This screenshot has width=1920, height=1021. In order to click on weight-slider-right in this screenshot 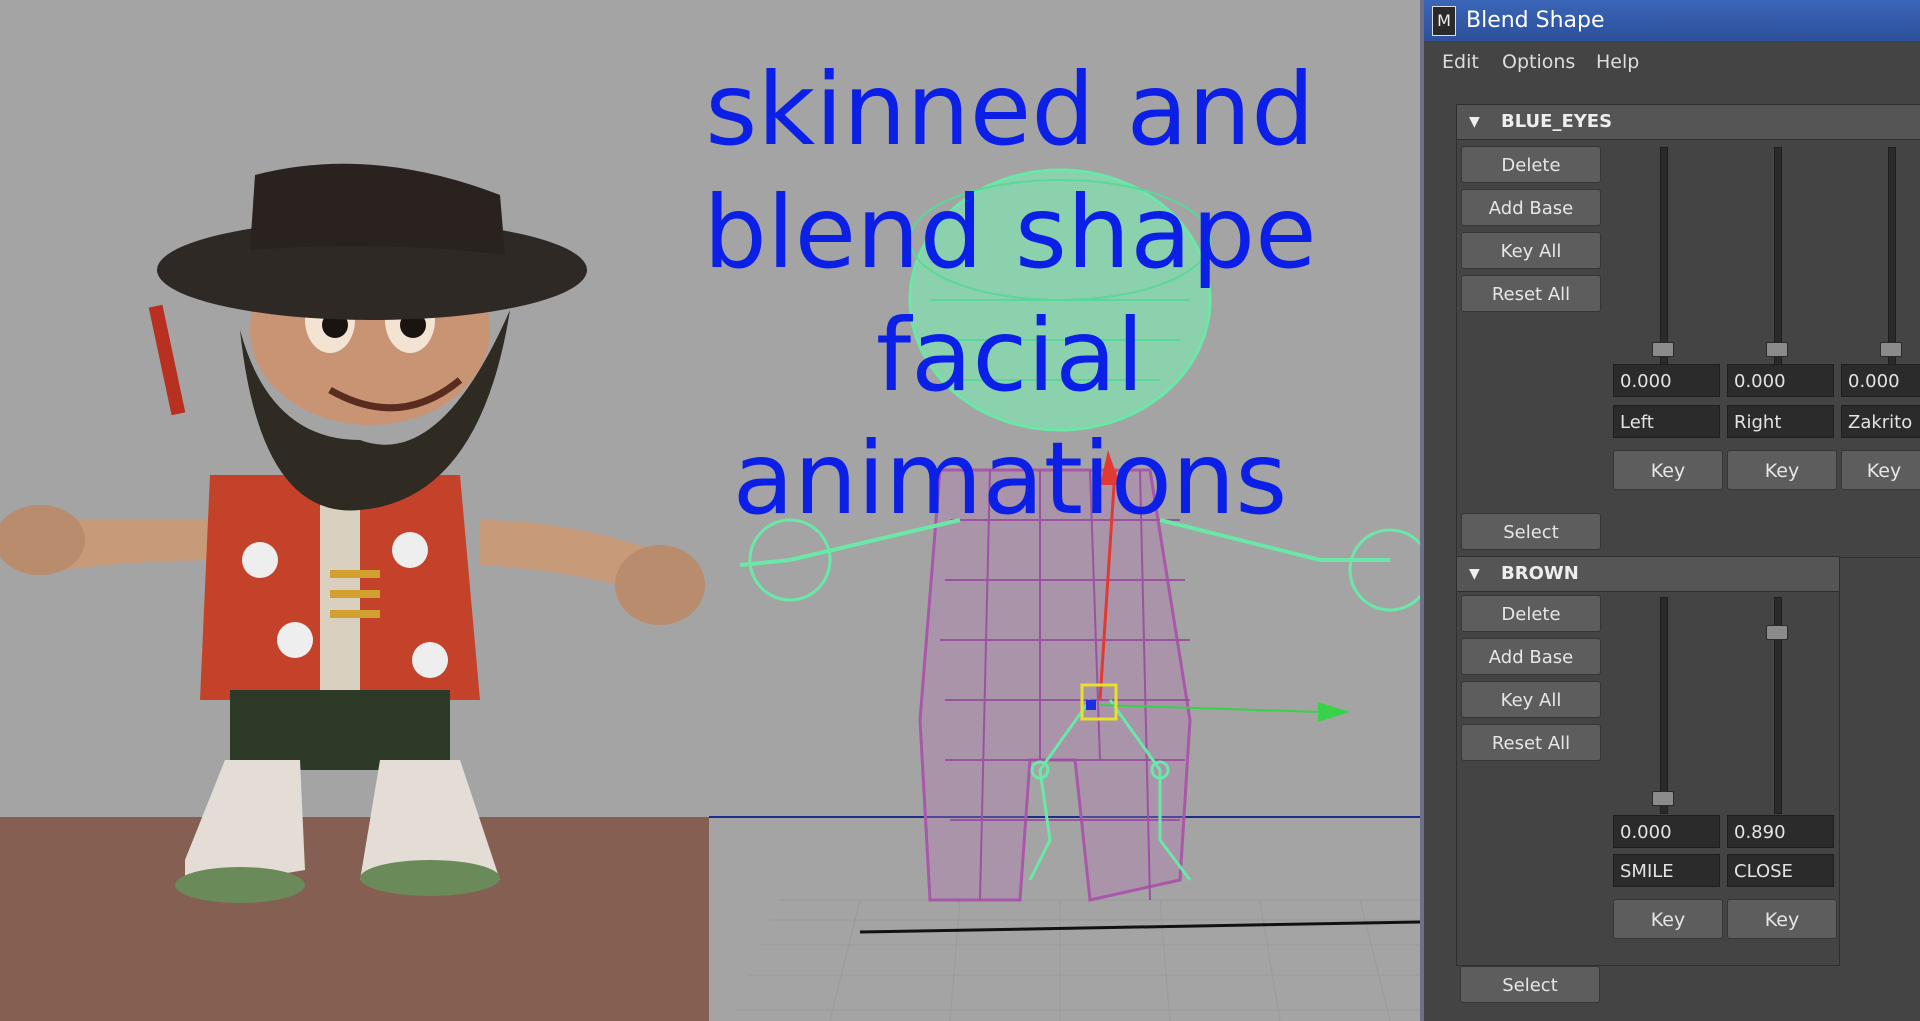, I will do `click(1778, 256)`.